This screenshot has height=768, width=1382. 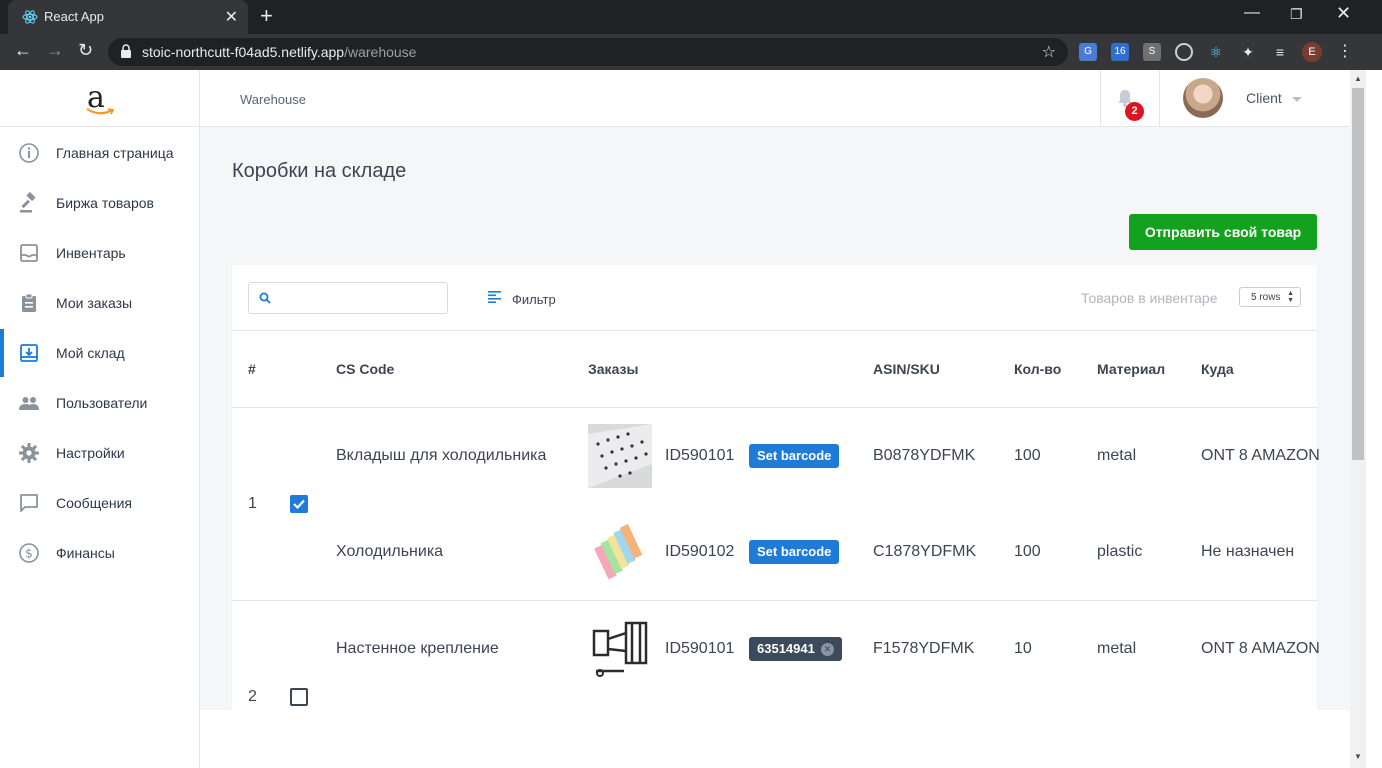 I want to click on sidebar-item-users: Пользователи, so click(x=100, y=403).